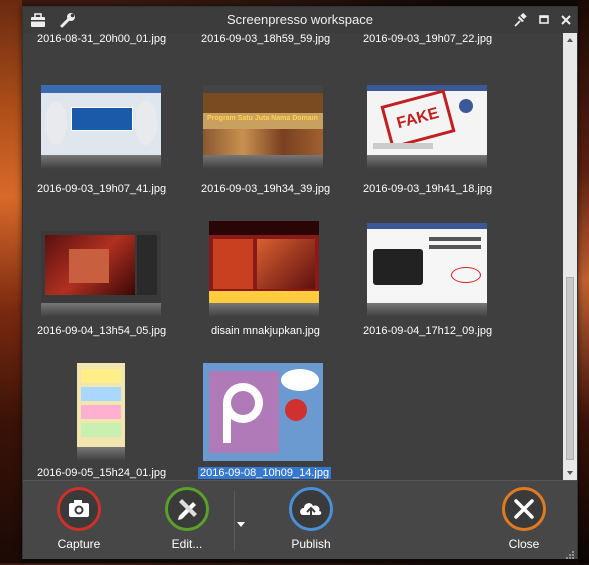  What do you see at coordinates (101, 39) in the screenshot?
I see `thumbnail-label: 2016-08-31_20h00_01.jpg` at bounding box center [101, 39].